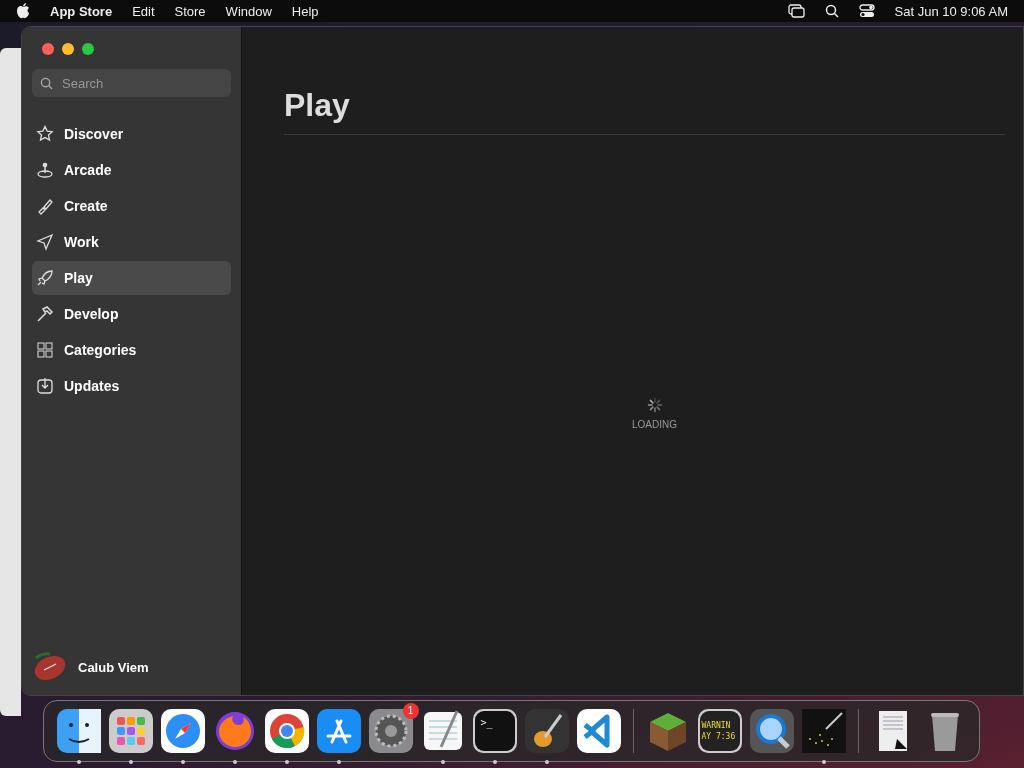 The width and height of the screenshot is (1024, 768). I want to click on log-text: AY 7:36, so click(718, 736).